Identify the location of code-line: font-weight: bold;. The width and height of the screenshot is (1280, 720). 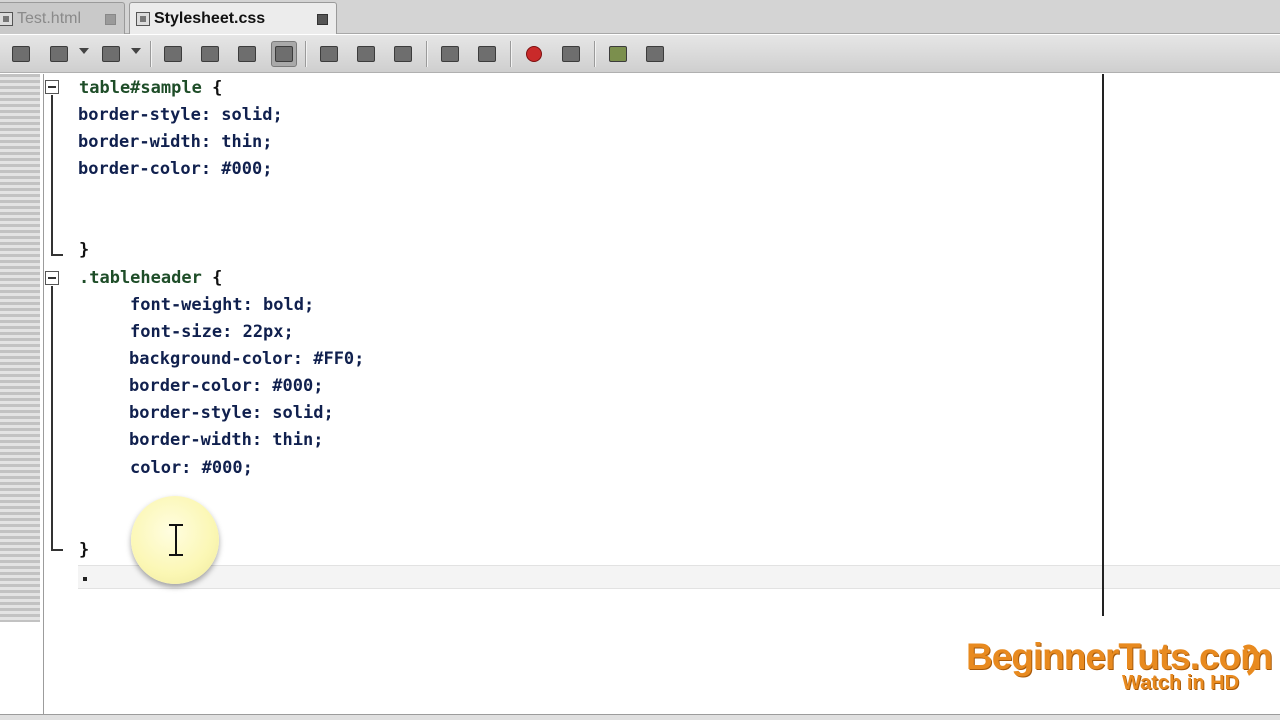
(222, 305).